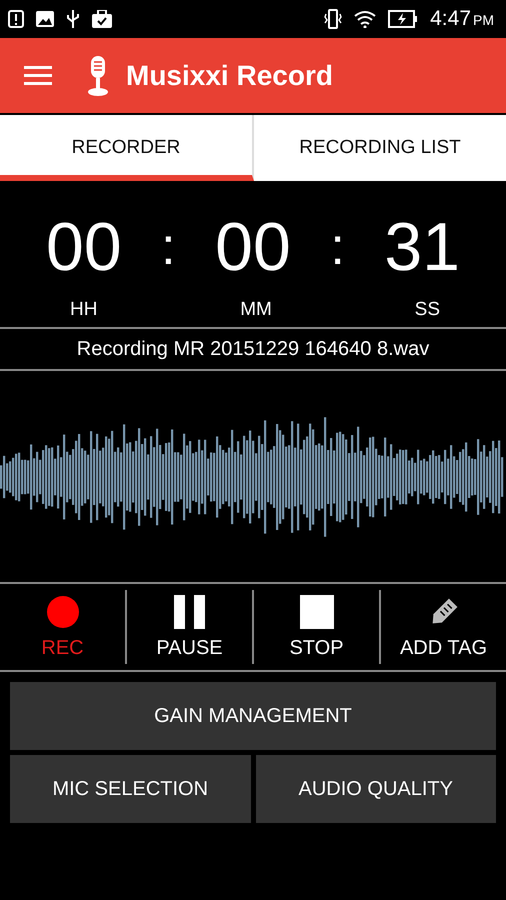 The height and width of the screenshot is (900, 506). I want to click on record-button: REC, so click(62, 627).